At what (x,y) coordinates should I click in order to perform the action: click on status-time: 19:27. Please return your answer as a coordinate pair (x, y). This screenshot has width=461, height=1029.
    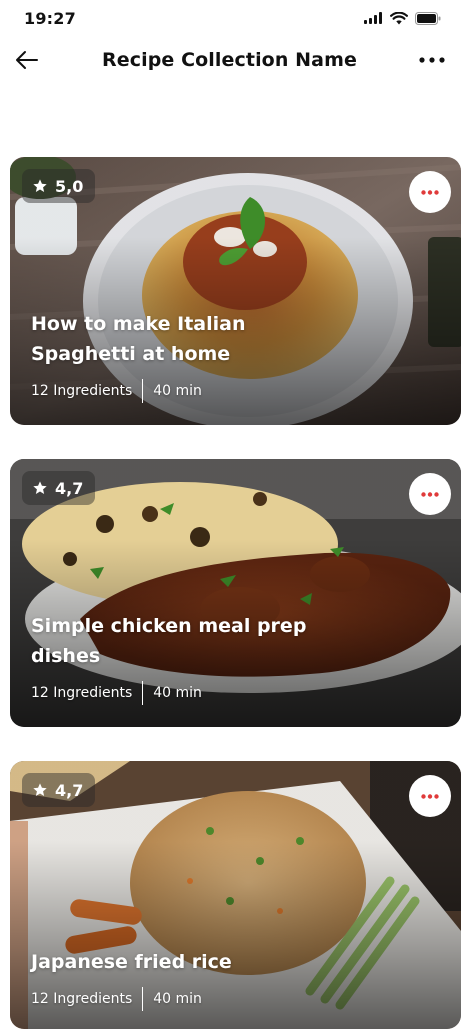
    Looking at the image, I should click on (50, 18).